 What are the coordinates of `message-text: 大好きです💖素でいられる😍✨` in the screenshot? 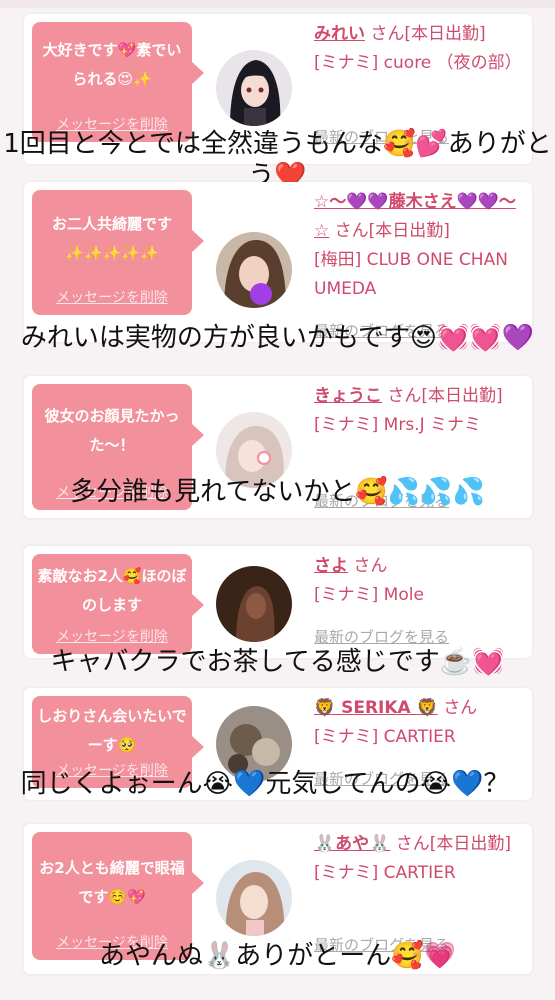 It's located at (112, 64).